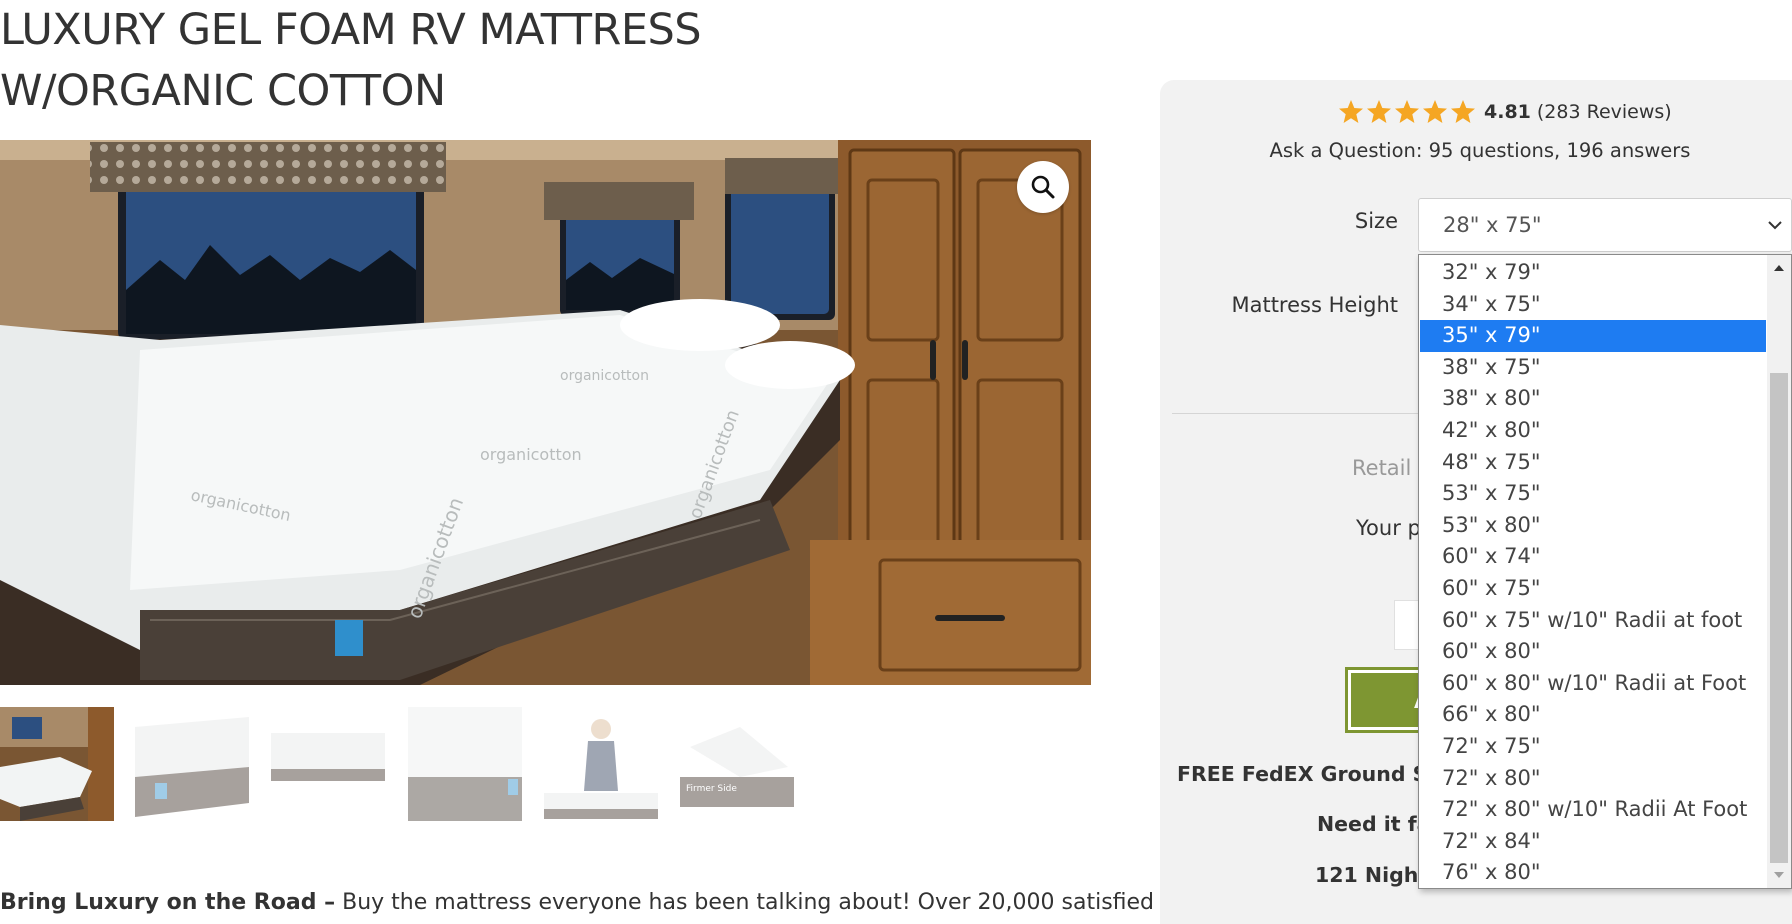 Image resolution: width=1792 pixels, height=924 pixels. I want to click on size-option: 72" x 84", so click(1593, 842).